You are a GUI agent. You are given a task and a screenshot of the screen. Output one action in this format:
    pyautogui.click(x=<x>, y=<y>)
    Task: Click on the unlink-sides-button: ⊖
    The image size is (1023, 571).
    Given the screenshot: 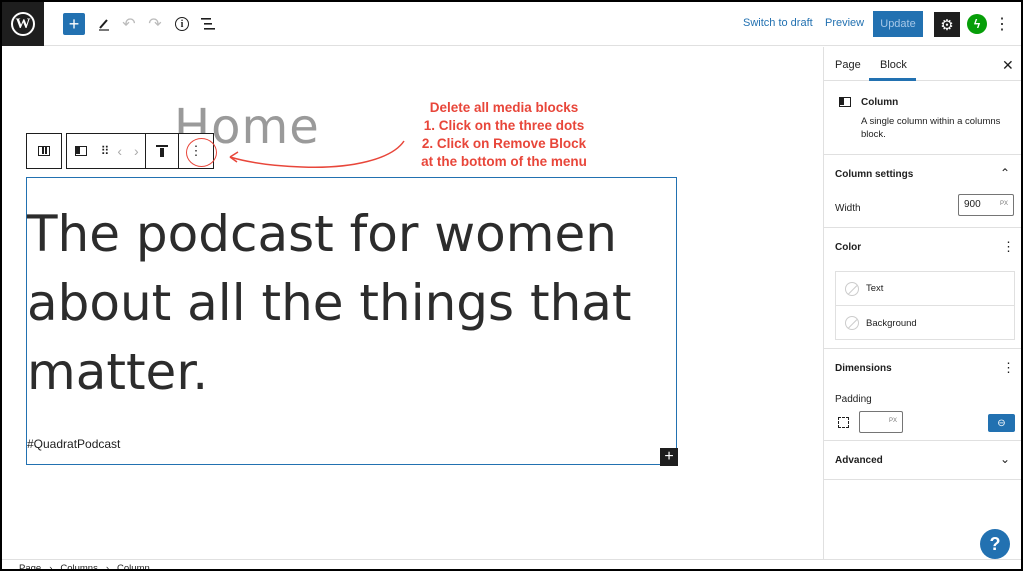 What is the action you would take?
    pyautogui.click(x=1001, y=423)
    